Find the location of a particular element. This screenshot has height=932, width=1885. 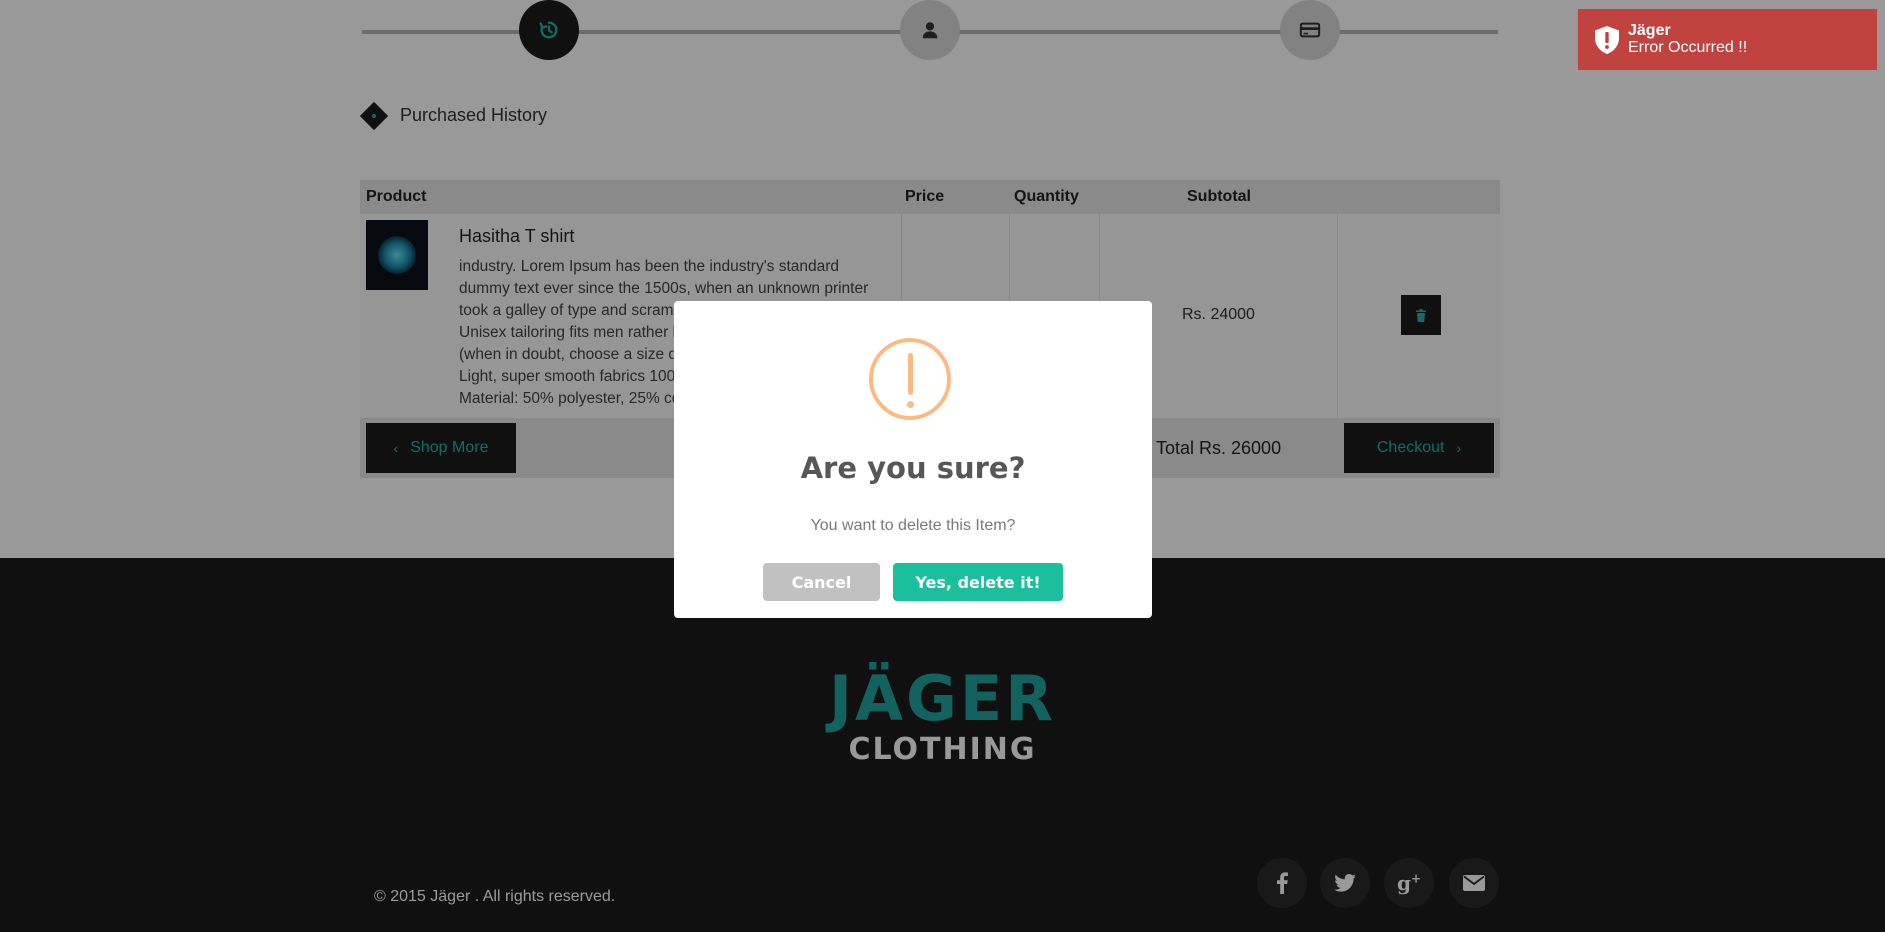

toast-title: Jäger is located at coordinates (1649, 30).